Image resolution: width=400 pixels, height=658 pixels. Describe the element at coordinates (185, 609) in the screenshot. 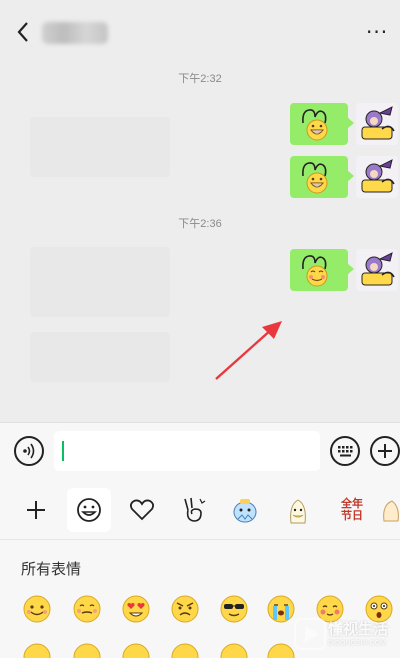

I see `angry-emoji-icon` at that location.